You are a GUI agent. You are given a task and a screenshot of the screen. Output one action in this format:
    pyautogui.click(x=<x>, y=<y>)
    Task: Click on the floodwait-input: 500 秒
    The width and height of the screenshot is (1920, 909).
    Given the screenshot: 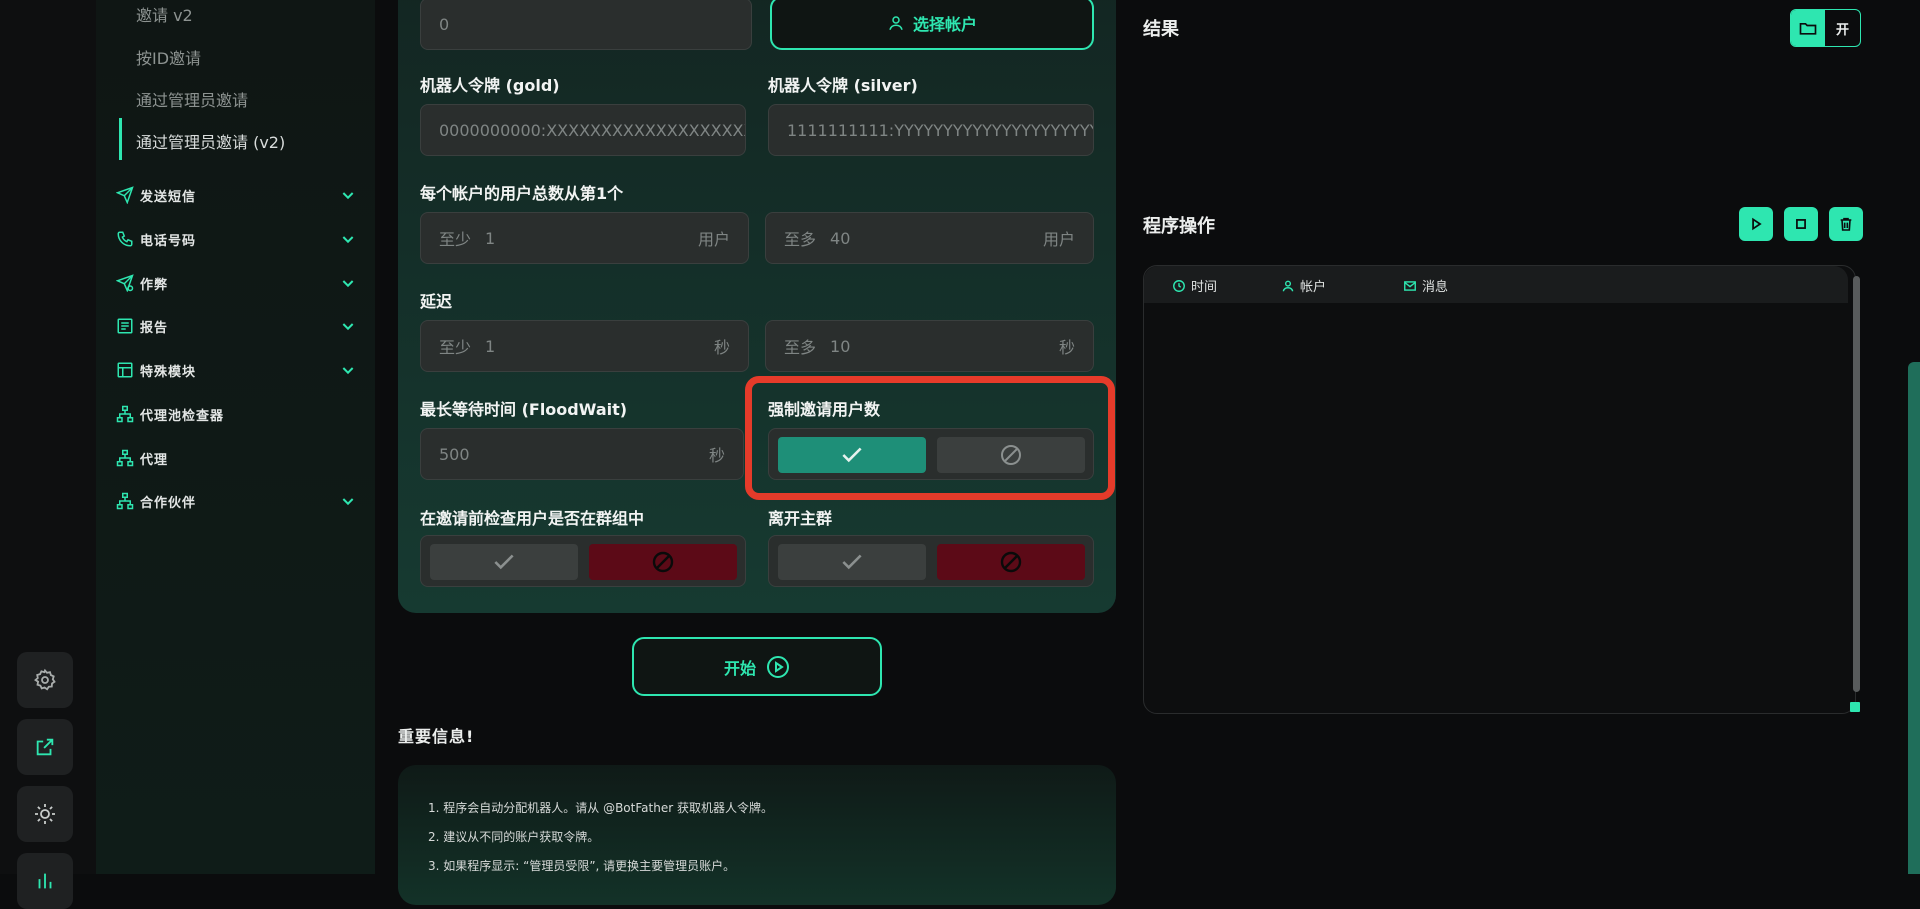 What is the action you would take?
    pyautogui.click(x=582, y=454)
    